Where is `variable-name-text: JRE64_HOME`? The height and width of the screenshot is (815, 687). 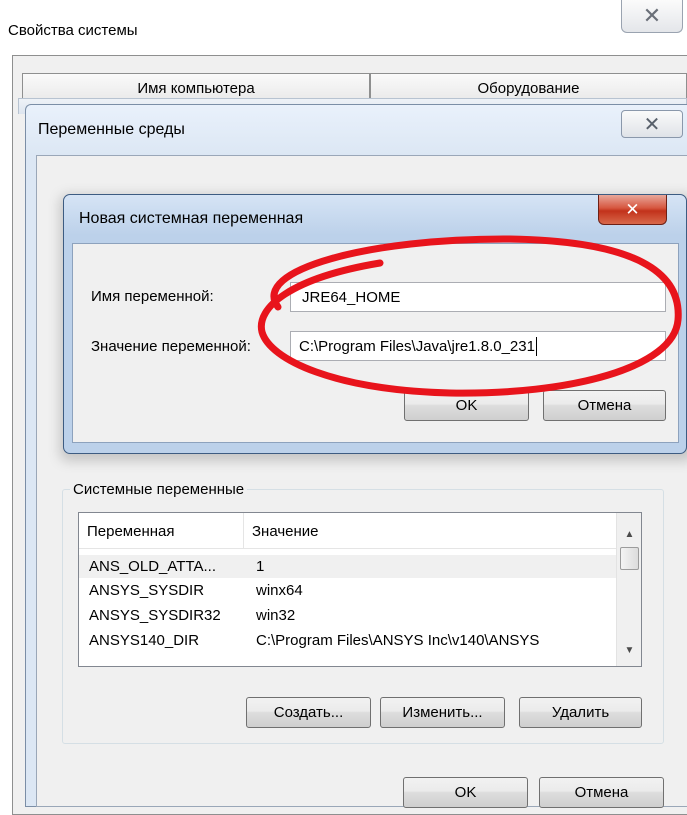
variable-name-text: JRE64_HOME is located at coordinates (351, 297).